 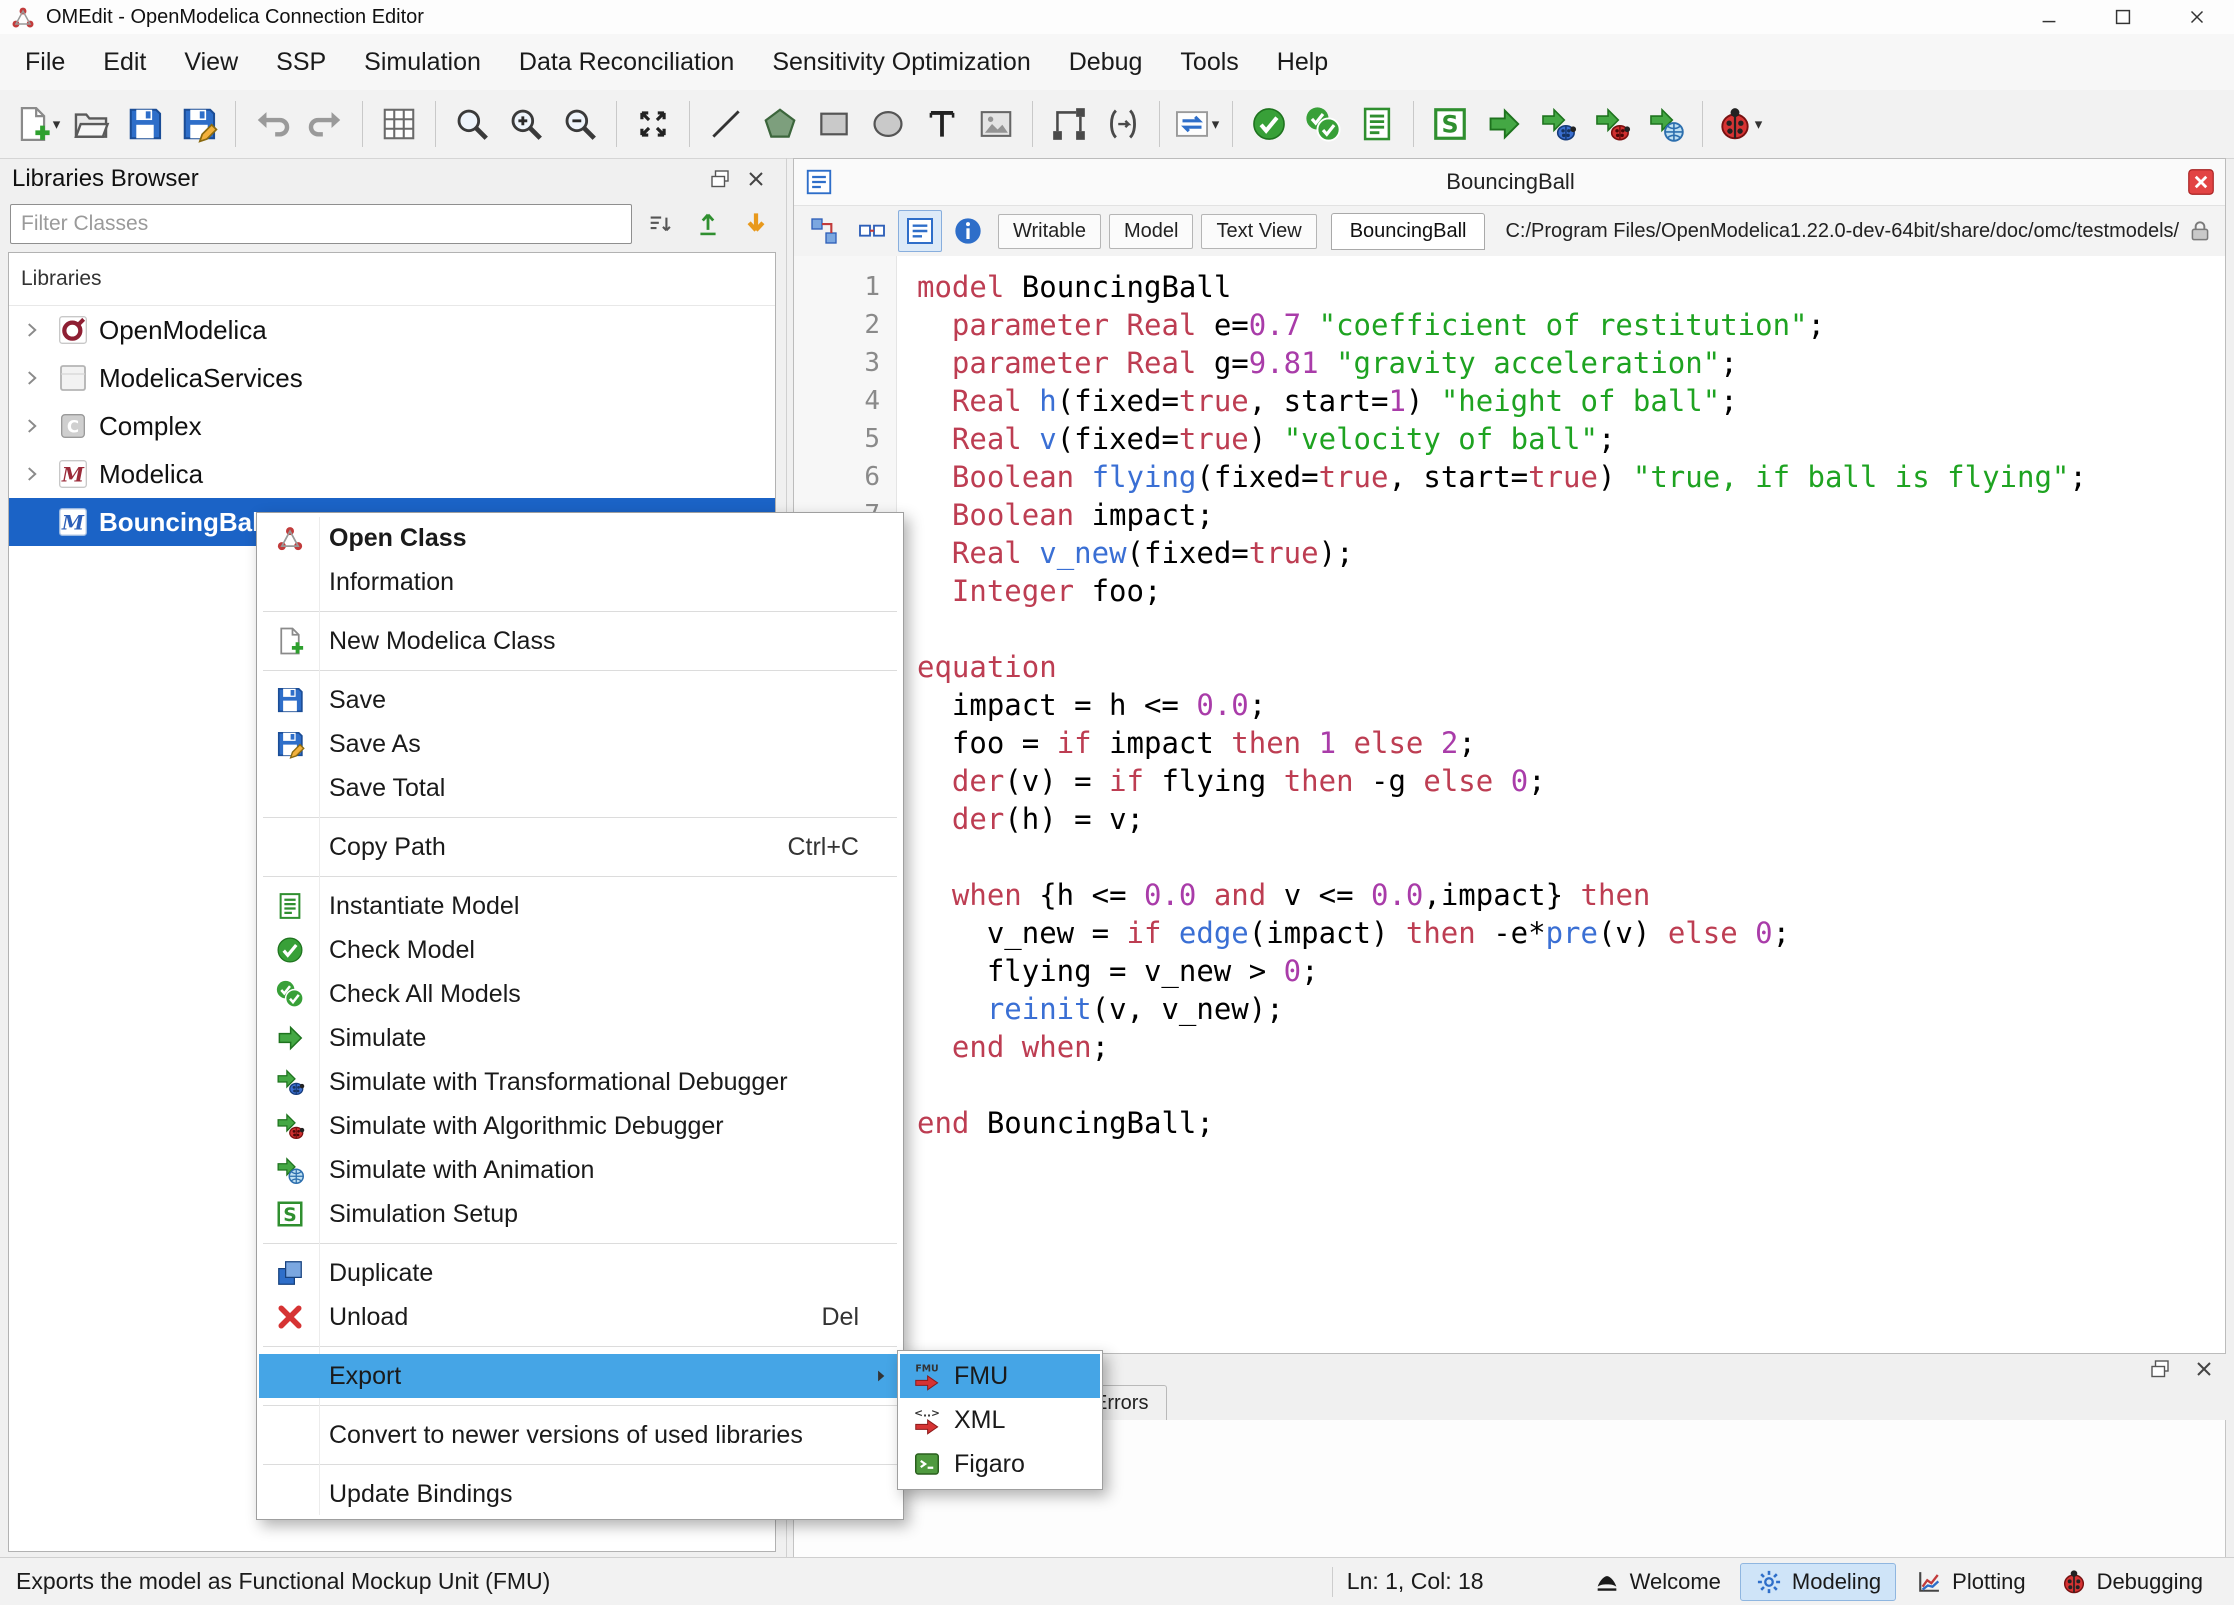 What do you see at coordinates (981, 1375) in the screenshot?
I see `menu-item-label: FMU` at bounding box center [981, 1375].